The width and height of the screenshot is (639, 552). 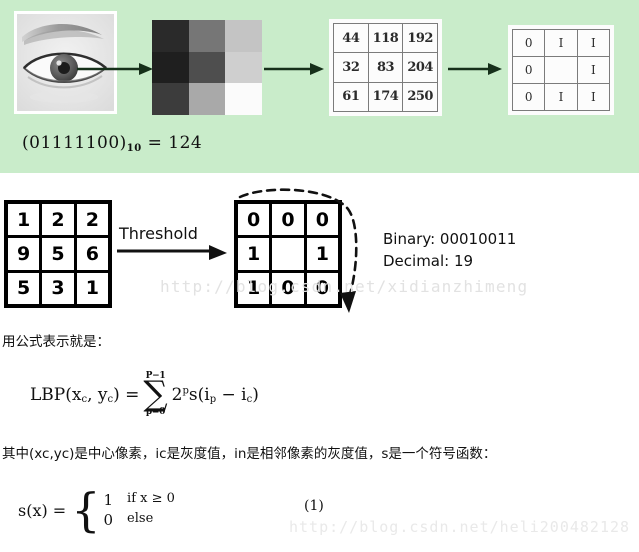 I want to click on source-cell: 6, so click(x=92, y=254).